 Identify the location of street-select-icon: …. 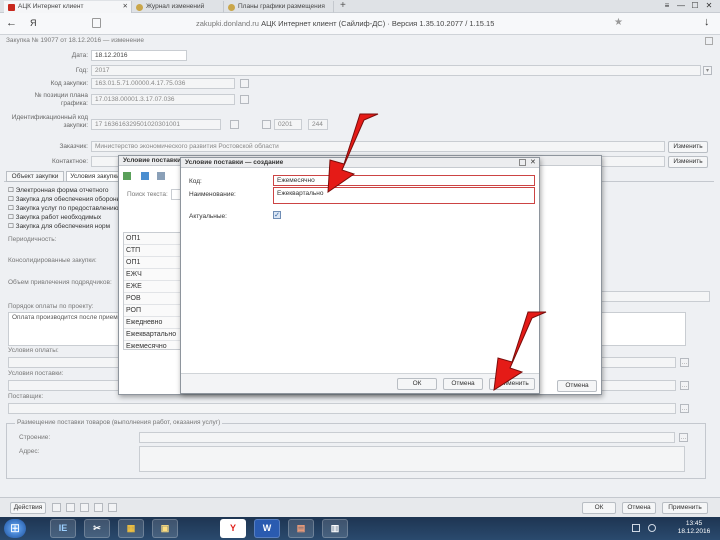
(683, 437).